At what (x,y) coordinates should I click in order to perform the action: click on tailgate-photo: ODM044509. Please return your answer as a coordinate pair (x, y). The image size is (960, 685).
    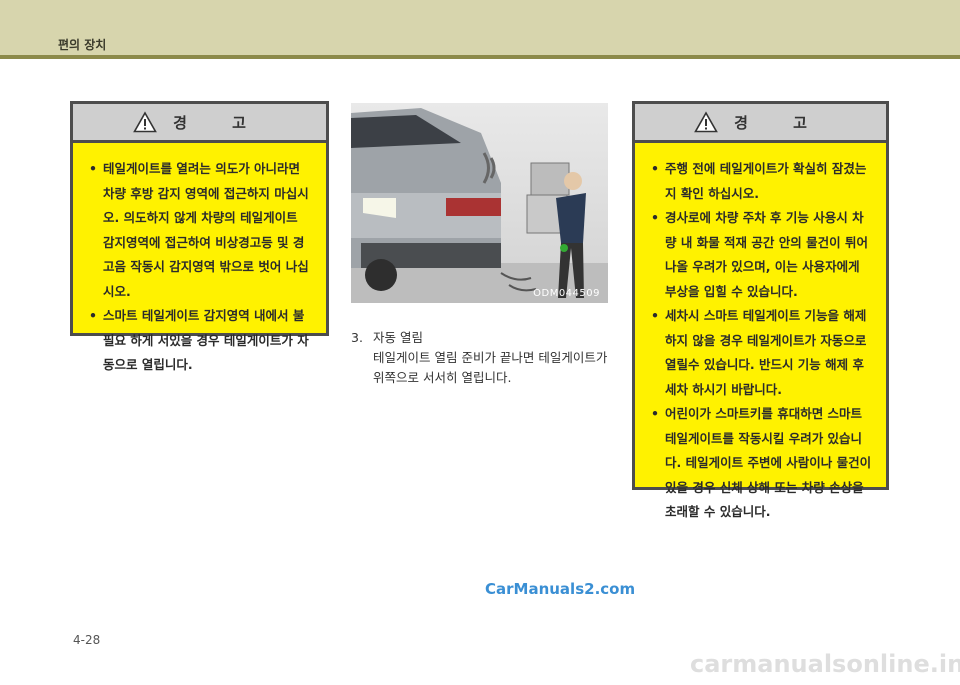
    Looking at the image, I should click on (479, 203).